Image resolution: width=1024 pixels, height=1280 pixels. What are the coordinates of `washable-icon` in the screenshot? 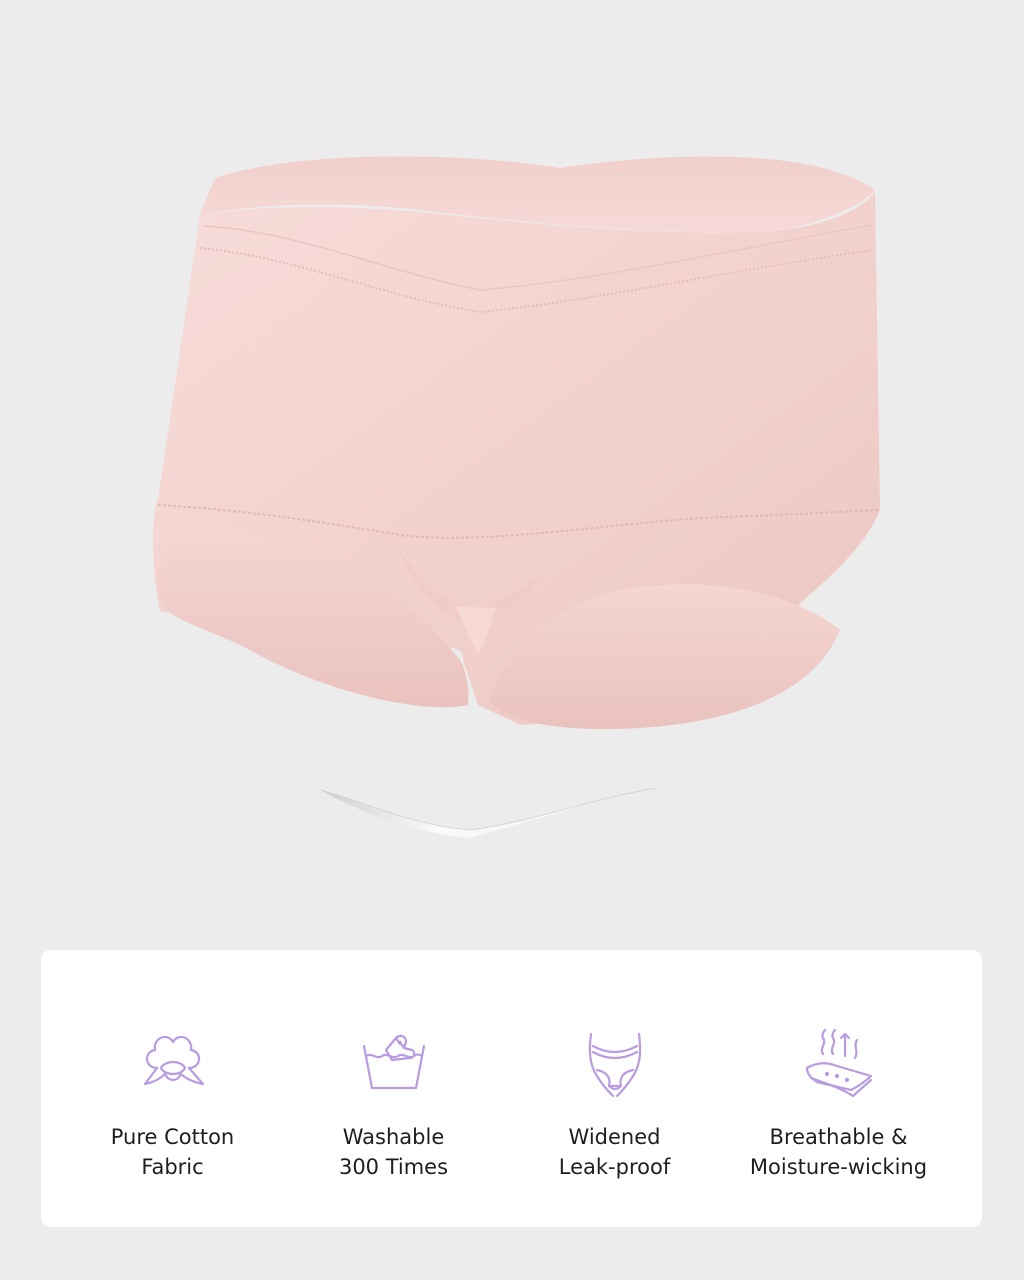 It's located at (394, 1062).